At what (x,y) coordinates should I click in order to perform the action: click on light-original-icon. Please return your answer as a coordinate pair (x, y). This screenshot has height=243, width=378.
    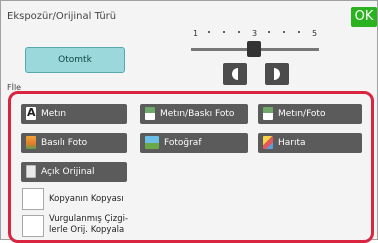
    Looking at the image, I should click on (31, 171).